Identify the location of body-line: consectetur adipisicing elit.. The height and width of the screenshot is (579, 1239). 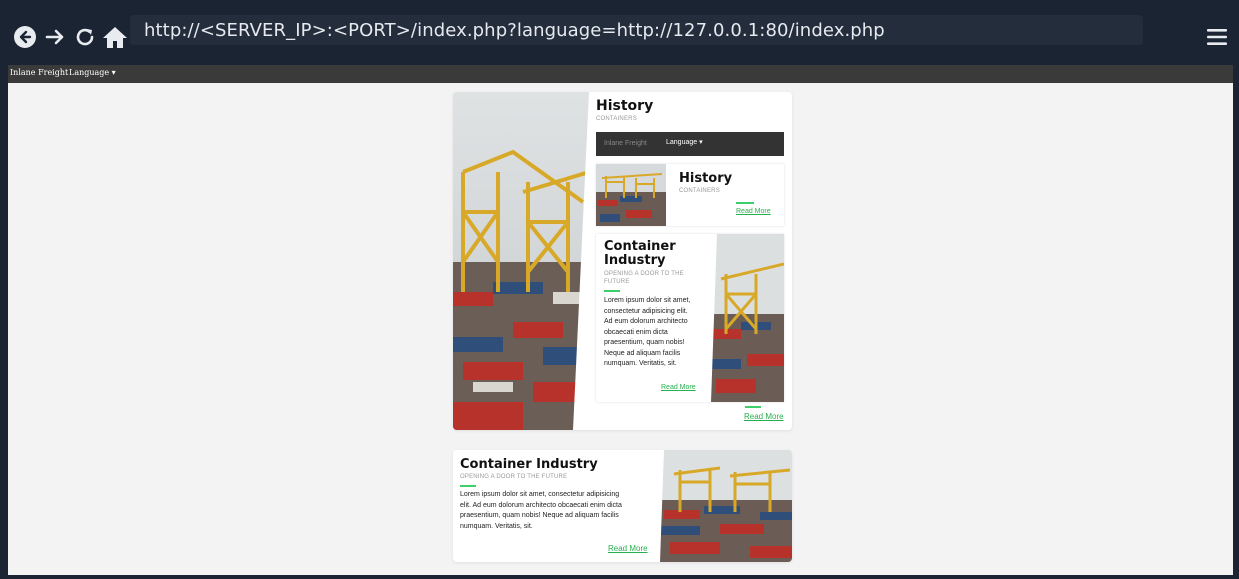
(646, 311).